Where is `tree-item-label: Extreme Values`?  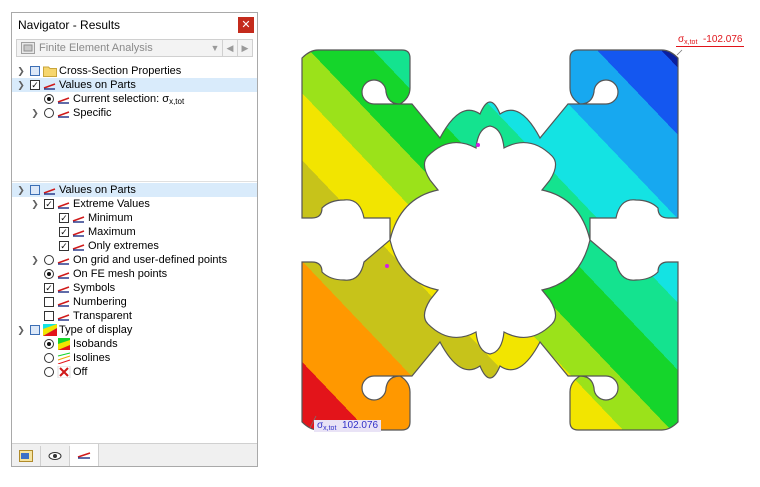 tree-item-label: Extreme Values is located at coordinates (111, 204).